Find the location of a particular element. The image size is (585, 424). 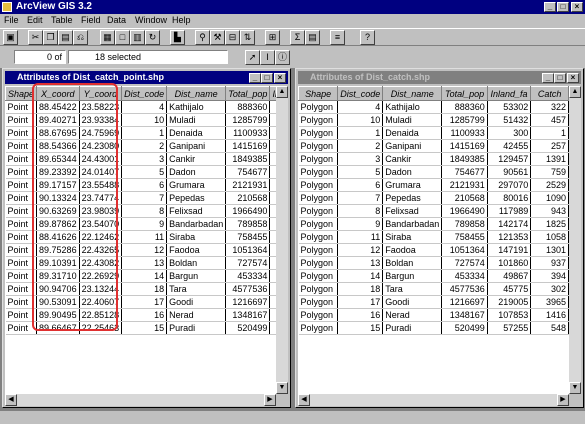

table-cell: 727574 is located at coordinates (464, 263).